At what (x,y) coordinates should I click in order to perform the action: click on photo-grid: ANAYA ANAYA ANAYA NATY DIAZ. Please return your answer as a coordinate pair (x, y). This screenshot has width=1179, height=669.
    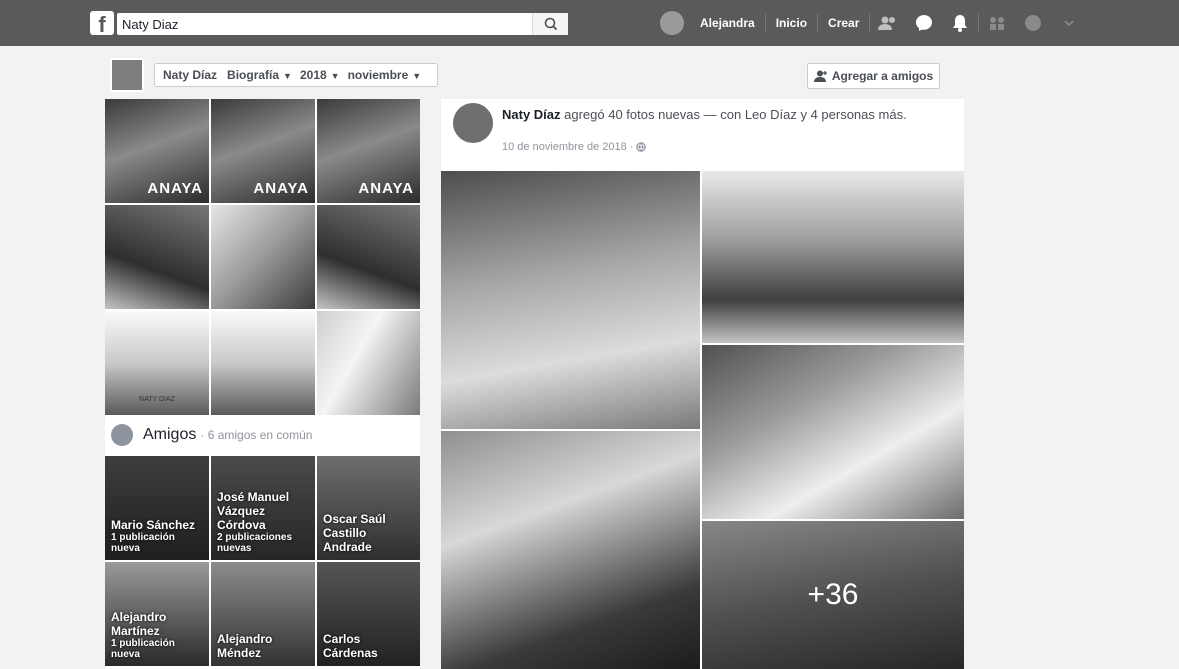
    Looking at the image, I should click on (262, 257).